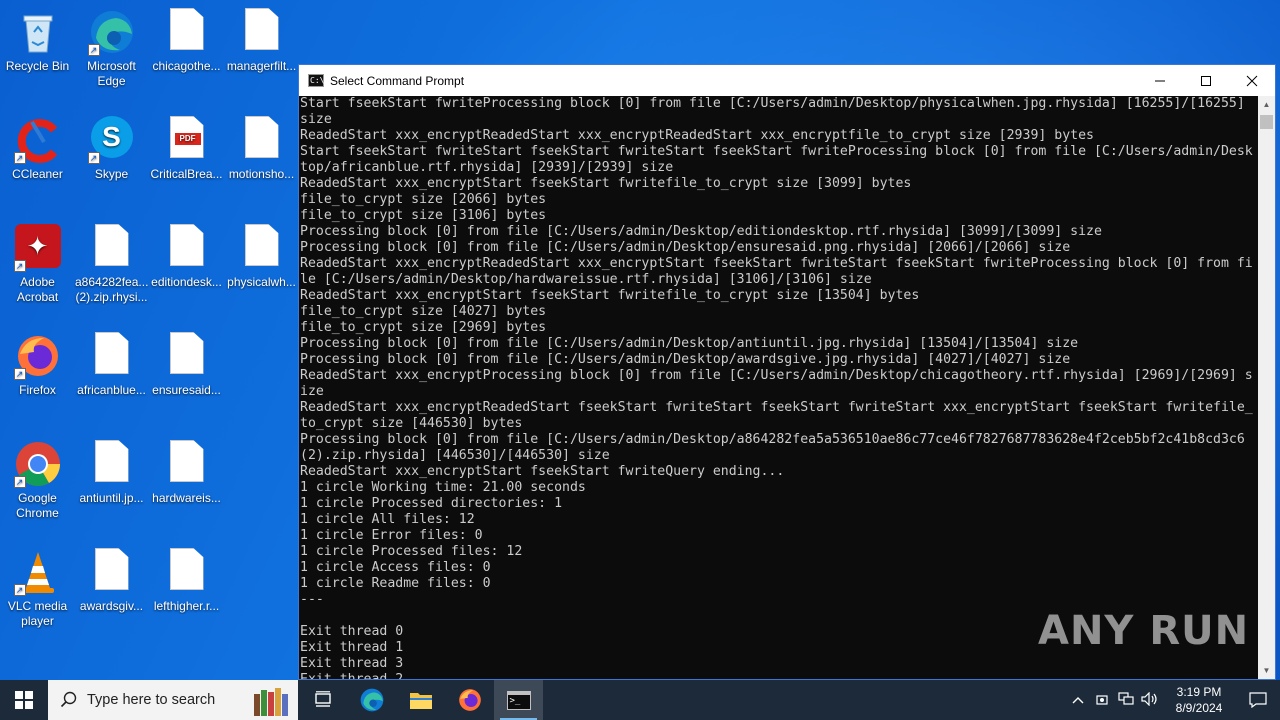 The width and height of the screenshot is (1280, 720). Describe the element at coordinates (1150, 700) in the screenshot. I see `volume-icon` at that location.